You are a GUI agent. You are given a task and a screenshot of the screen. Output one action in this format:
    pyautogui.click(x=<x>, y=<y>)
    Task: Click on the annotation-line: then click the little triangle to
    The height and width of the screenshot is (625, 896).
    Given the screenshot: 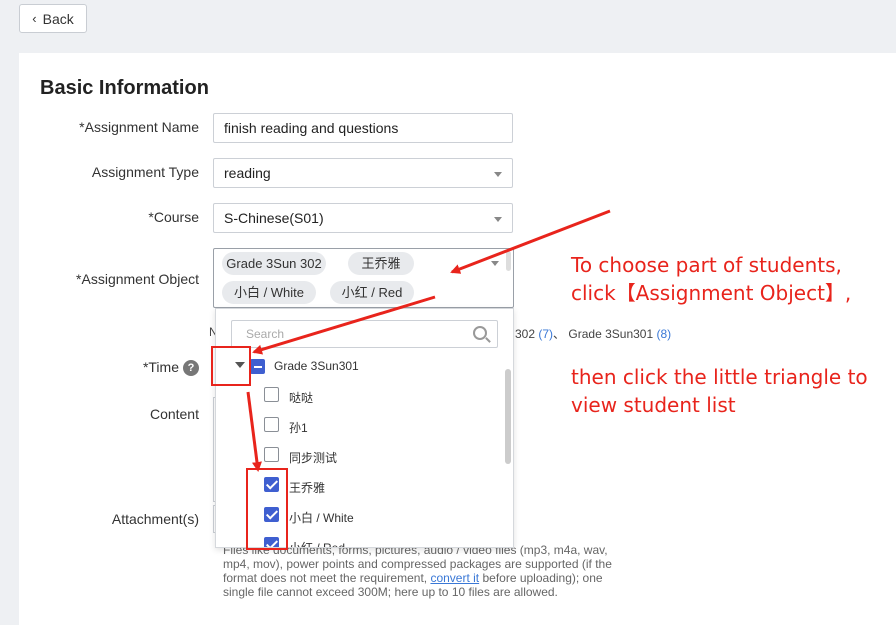 What is the action you would take?
    pyautogui.click(x=719, y=377)
    